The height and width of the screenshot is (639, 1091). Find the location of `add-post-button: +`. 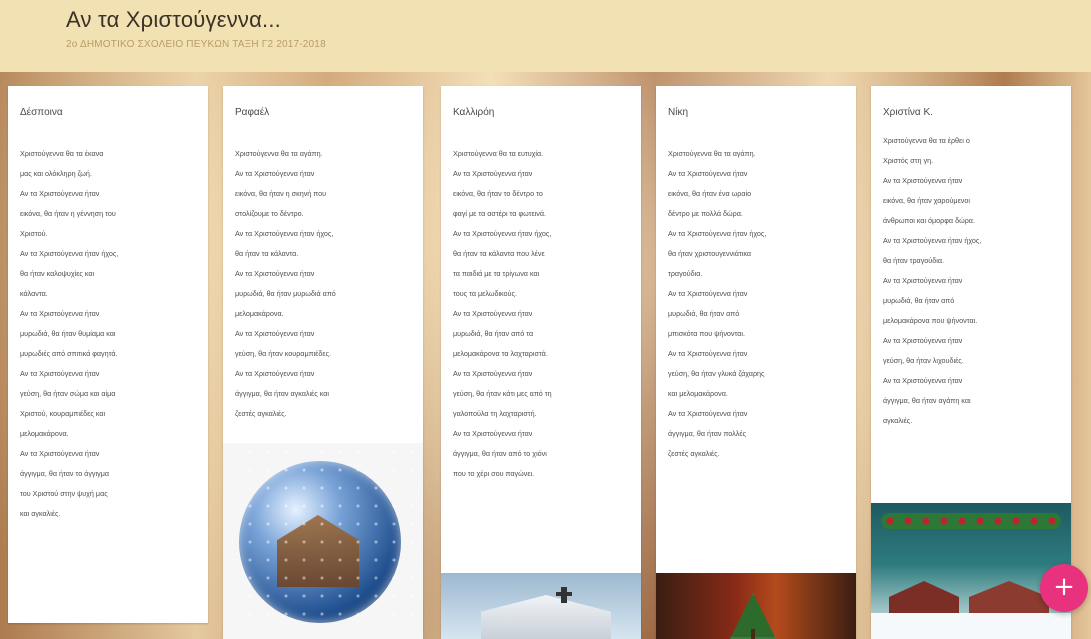

add-post-button: + is located at coordinates (1064, 588).